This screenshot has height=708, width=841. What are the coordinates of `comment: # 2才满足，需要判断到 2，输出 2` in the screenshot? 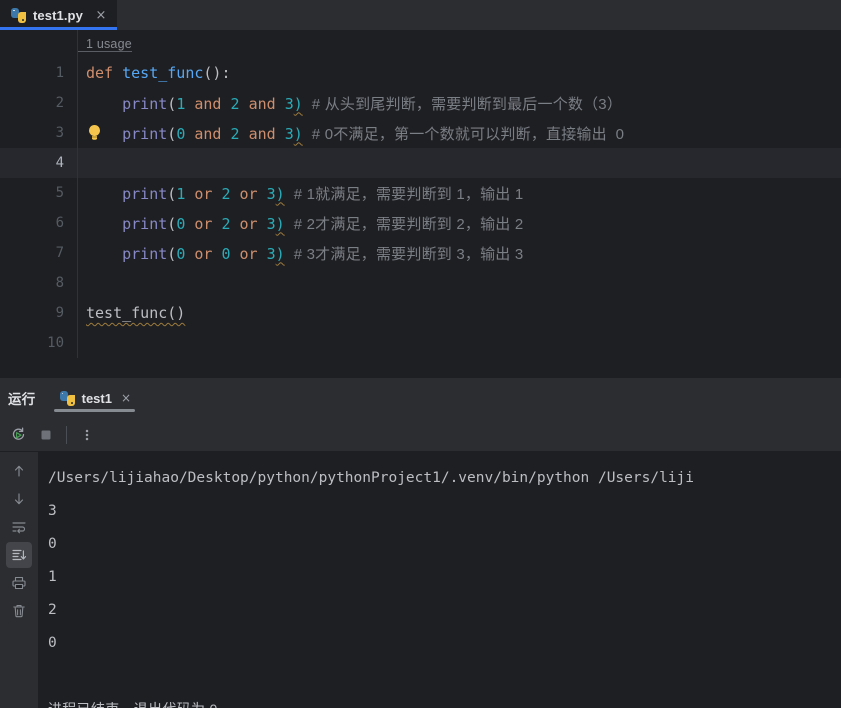 It's located at (408, 224).